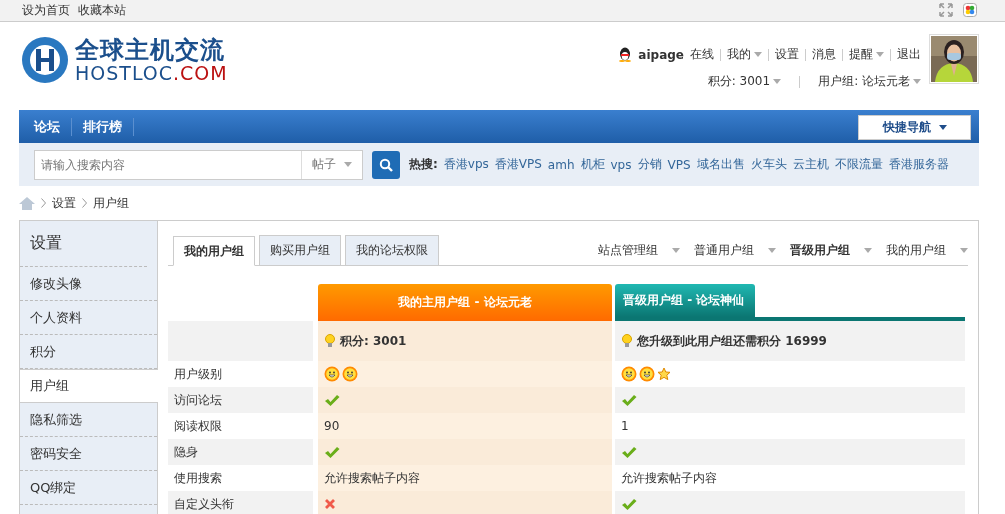  Describe the element at coordinates (744, 81) in the screenshot. I see `points-link: 积分: 3001` at that location.